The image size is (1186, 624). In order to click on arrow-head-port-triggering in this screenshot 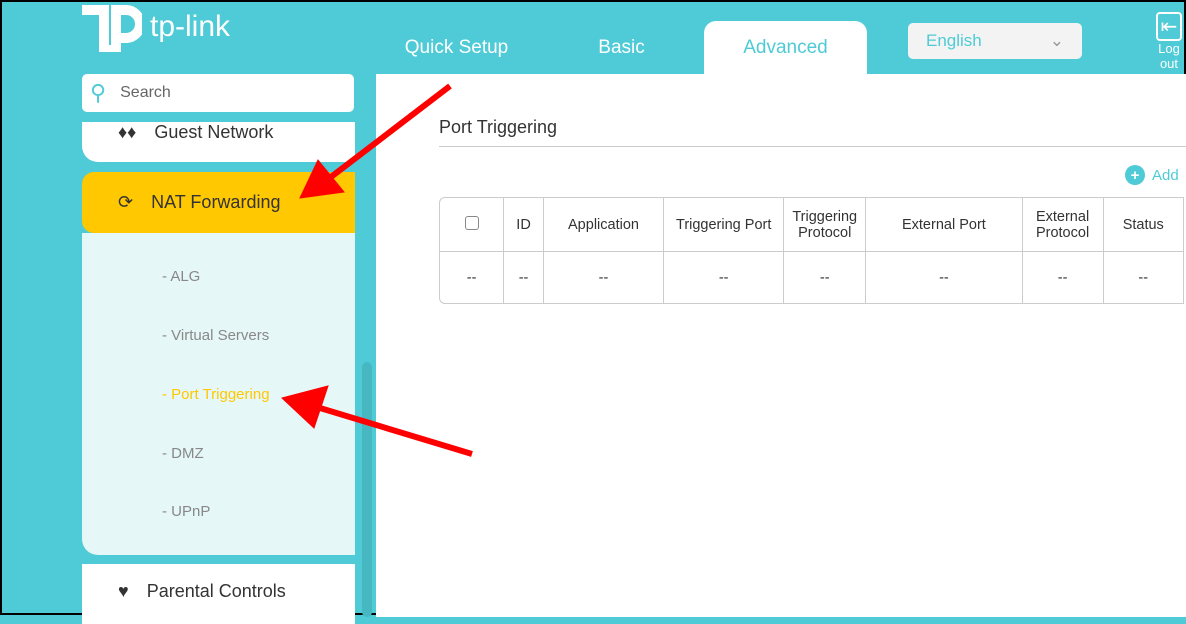, I will do `click(304, 407)`.